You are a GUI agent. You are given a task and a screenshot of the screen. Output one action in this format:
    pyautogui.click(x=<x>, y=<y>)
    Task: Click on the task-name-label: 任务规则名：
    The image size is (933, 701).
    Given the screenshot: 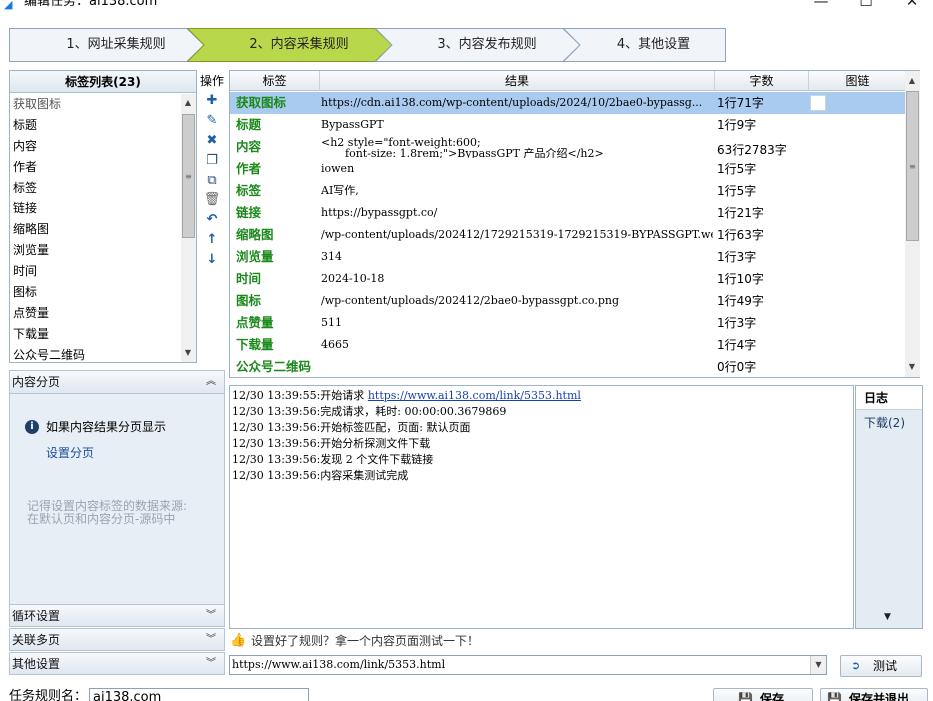 What is the action you would take?
    pyautogui.click(x=48, y=695)
    